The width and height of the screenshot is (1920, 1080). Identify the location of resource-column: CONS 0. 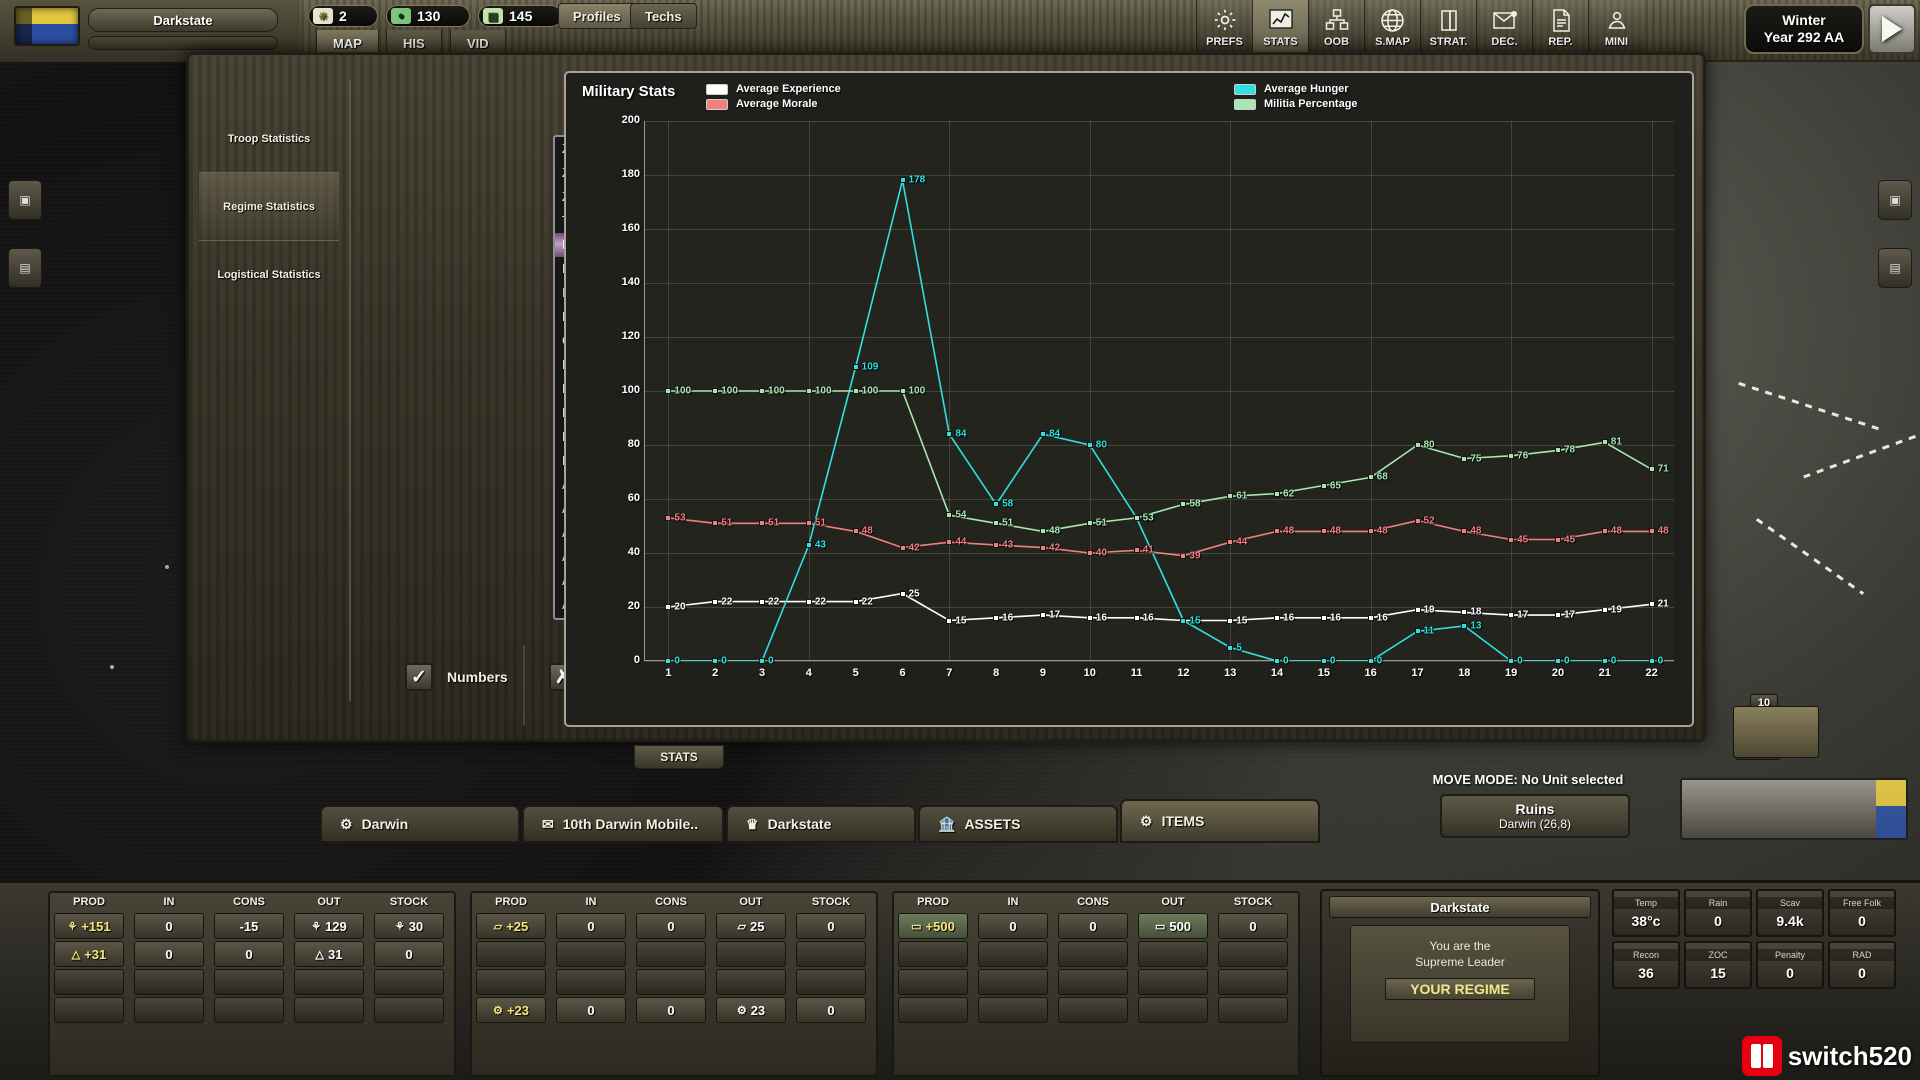
(1093, 959).